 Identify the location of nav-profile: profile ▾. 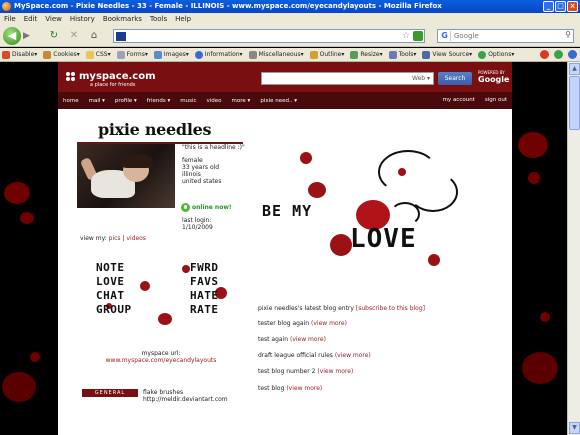
(126, 101).